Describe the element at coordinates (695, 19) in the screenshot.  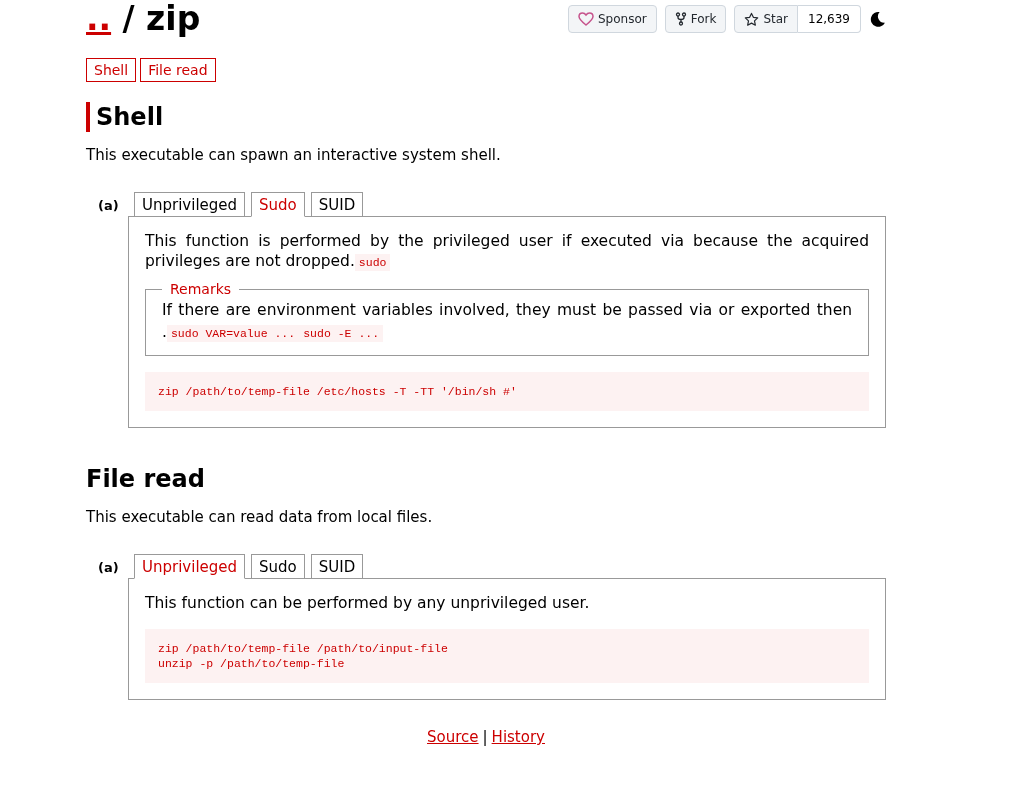
I see `fork-button: Fork` at that location.